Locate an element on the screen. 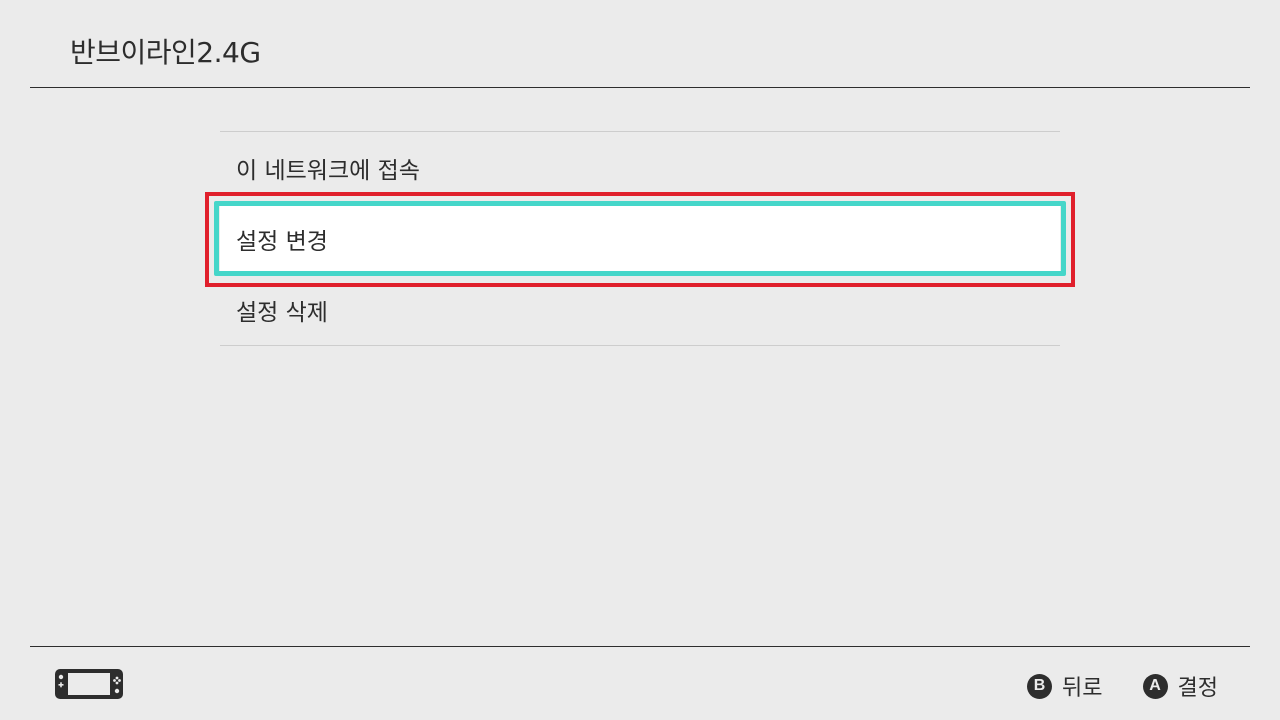 The image size is (1280, 720). page-title: 반브이라인2.4G is located at coordinates (165, 52).